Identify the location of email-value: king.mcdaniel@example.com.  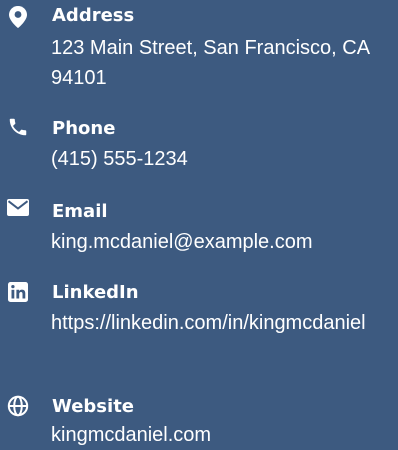
(223, 242).